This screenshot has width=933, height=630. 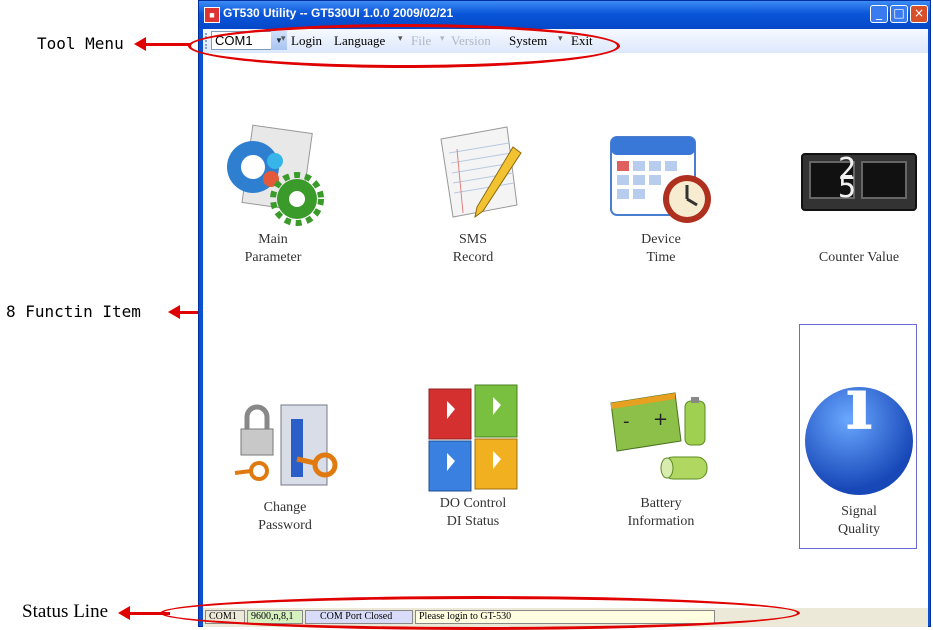 I want to click on status-com-port: COM1, so click(x=225, y=617).